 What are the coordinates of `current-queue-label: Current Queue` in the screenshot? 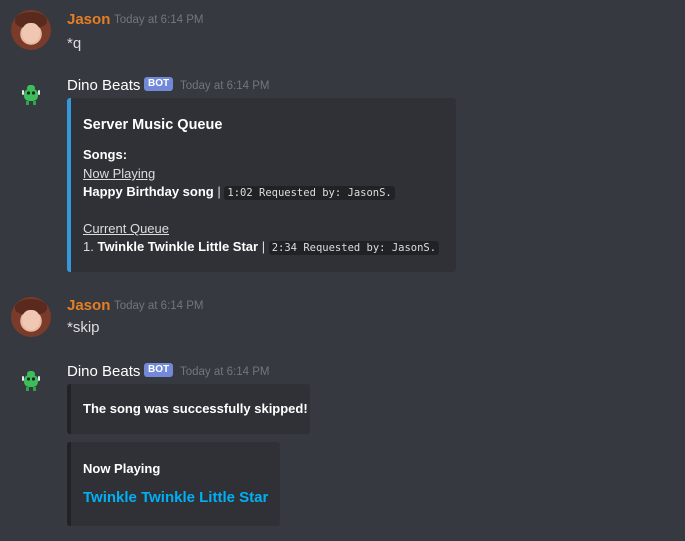 It's located at (126, 228).